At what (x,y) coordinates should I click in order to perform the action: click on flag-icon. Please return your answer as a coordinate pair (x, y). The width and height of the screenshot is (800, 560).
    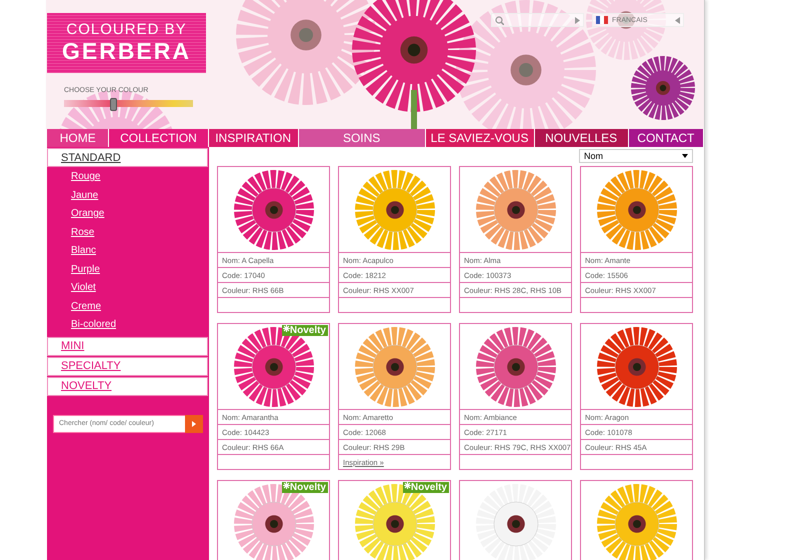
    Looking at the image, I should click on (602, 20).